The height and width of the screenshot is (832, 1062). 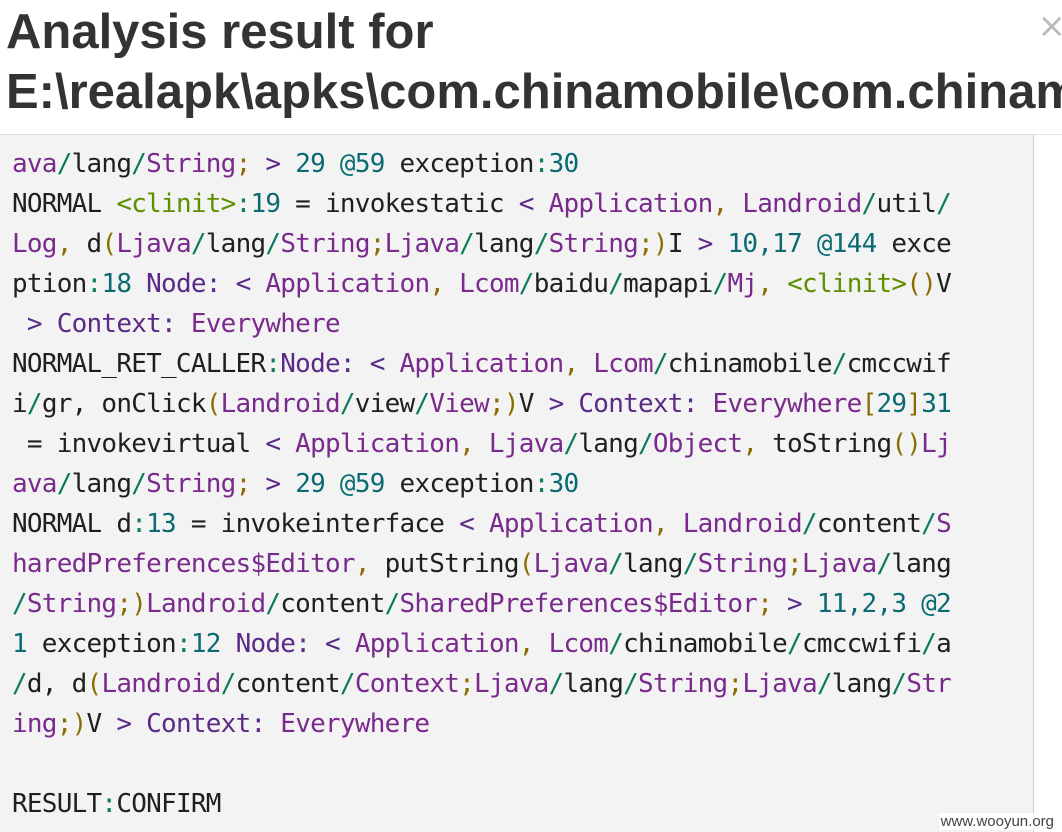 What do you see at coordinates (489, 284) in the screenshot?
I see `code-token: Lcom` at bounding box center [489, 284].